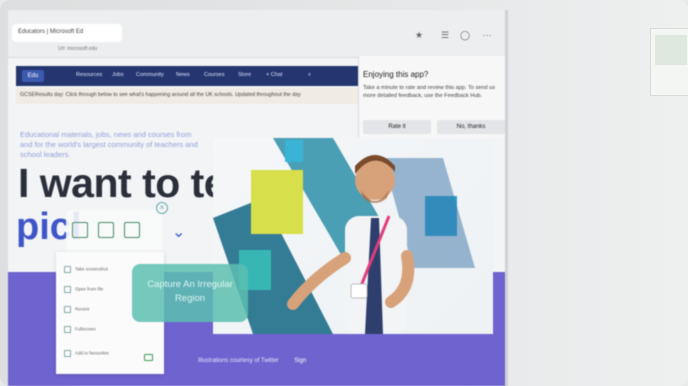 This screenshot has height=386, width=688. I want to click on search-icon: ⌕, so click(309, 75).